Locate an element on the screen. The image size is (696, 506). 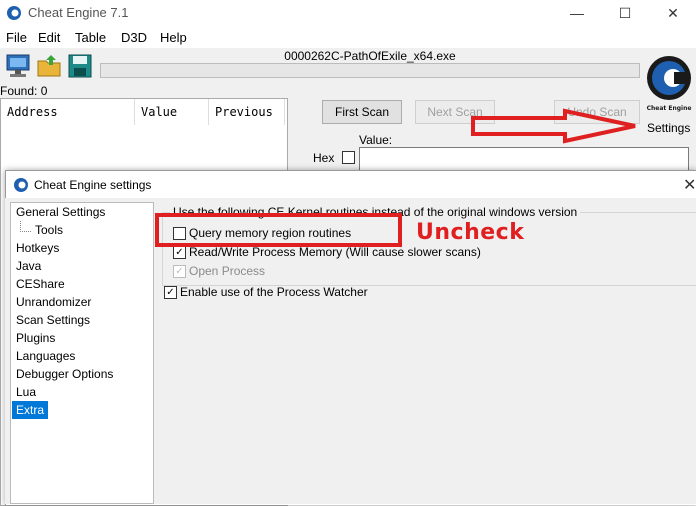
save-disk-icon is located at coordinates (80, 66).